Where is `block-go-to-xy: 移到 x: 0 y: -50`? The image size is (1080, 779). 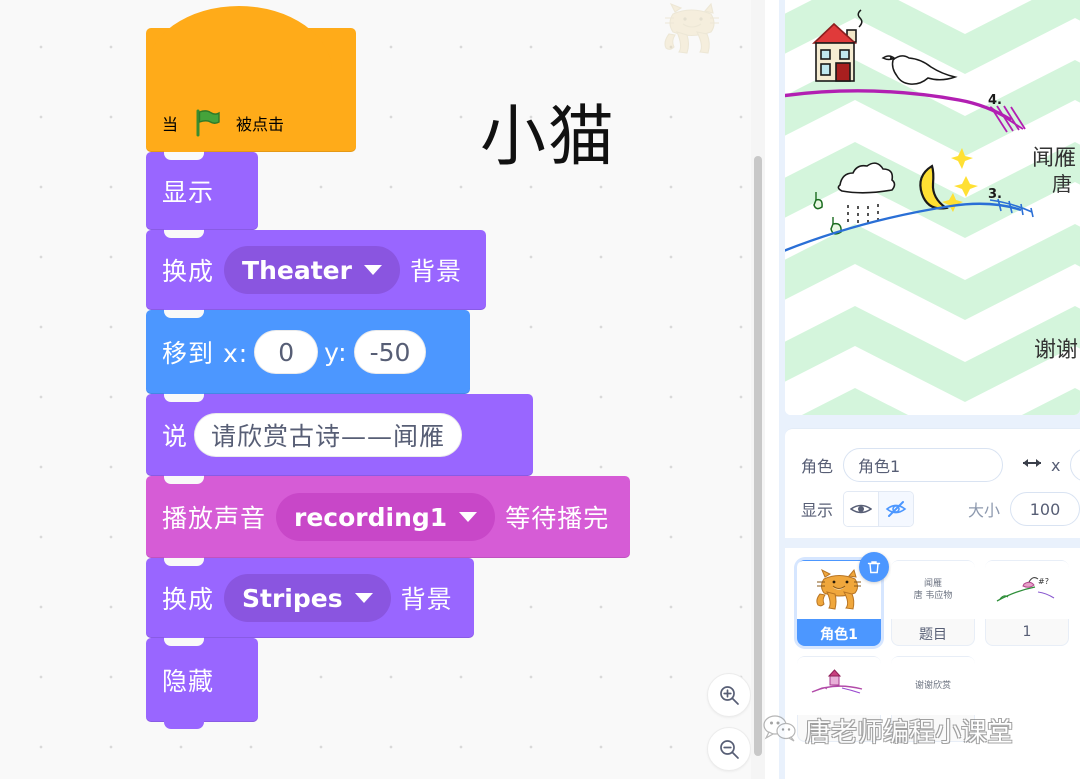 block-go-to-xy: 移到 x: 0 y: -50 is located at coordinates (308, 355).